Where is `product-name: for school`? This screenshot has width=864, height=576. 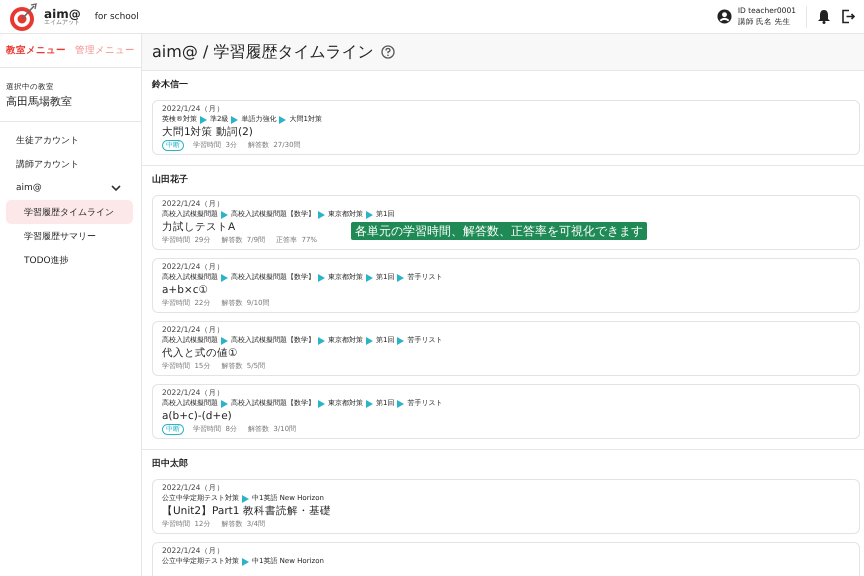 product-name: for school is located at coordinates (116, 17).